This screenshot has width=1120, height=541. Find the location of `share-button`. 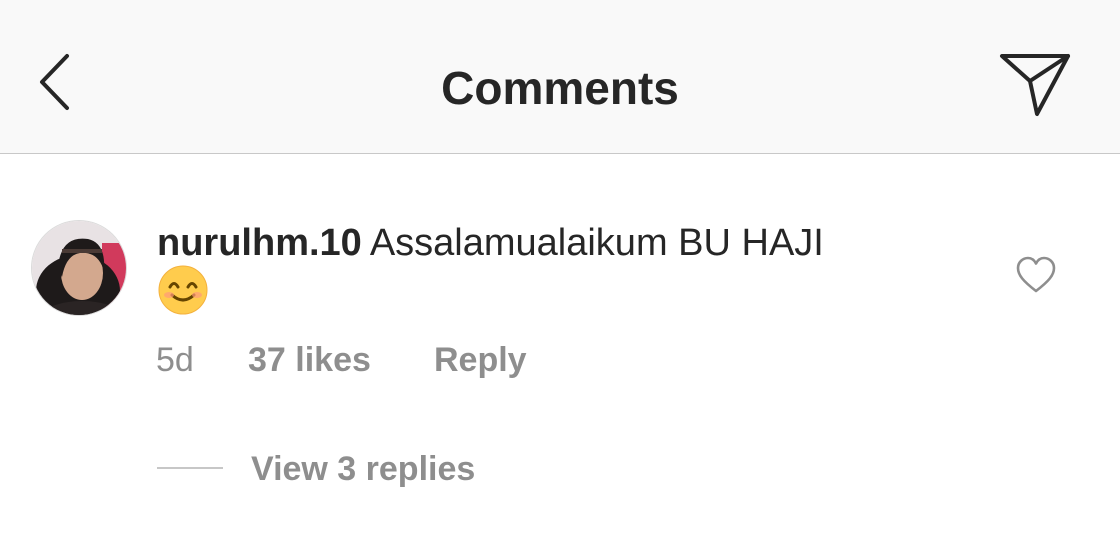

share-button is located at coordinates (1035, 84).